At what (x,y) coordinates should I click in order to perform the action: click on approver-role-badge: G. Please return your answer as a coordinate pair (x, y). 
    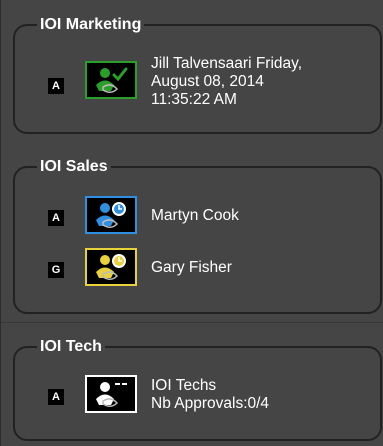
    Looking at the image, I should click on (56, 270).